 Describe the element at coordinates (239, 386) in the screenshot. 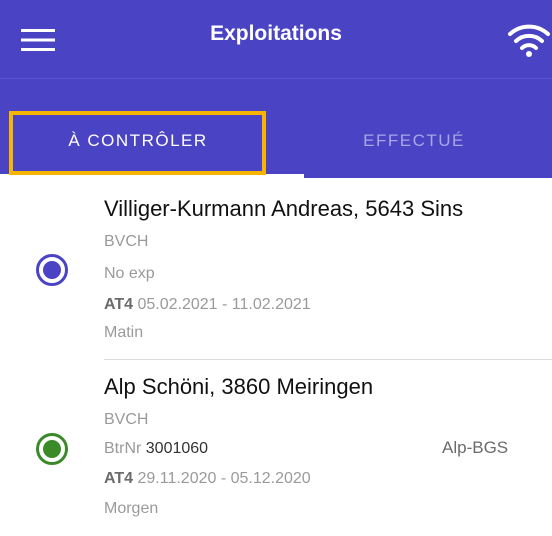

I see `farm-name: Alp Schöni, 3860 Meiringen` at that location.